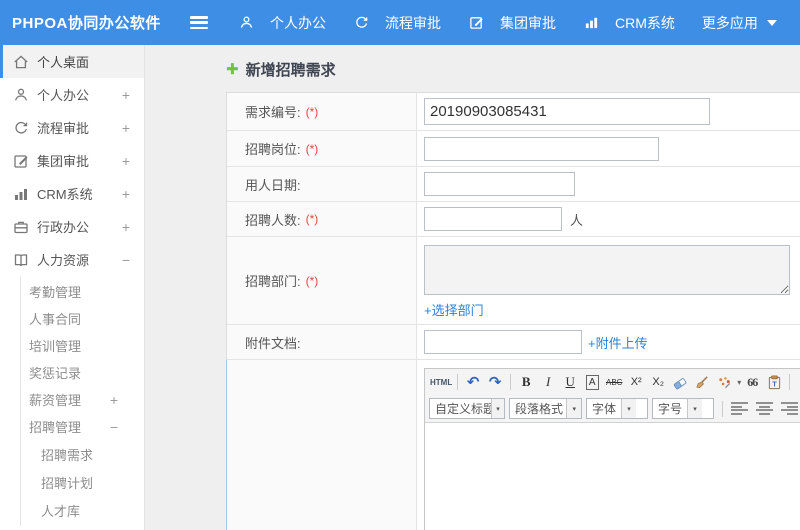  Describe the element at coordinates (298, 22) in the screenshot. I see `nav-label: 个人办公` at that location.